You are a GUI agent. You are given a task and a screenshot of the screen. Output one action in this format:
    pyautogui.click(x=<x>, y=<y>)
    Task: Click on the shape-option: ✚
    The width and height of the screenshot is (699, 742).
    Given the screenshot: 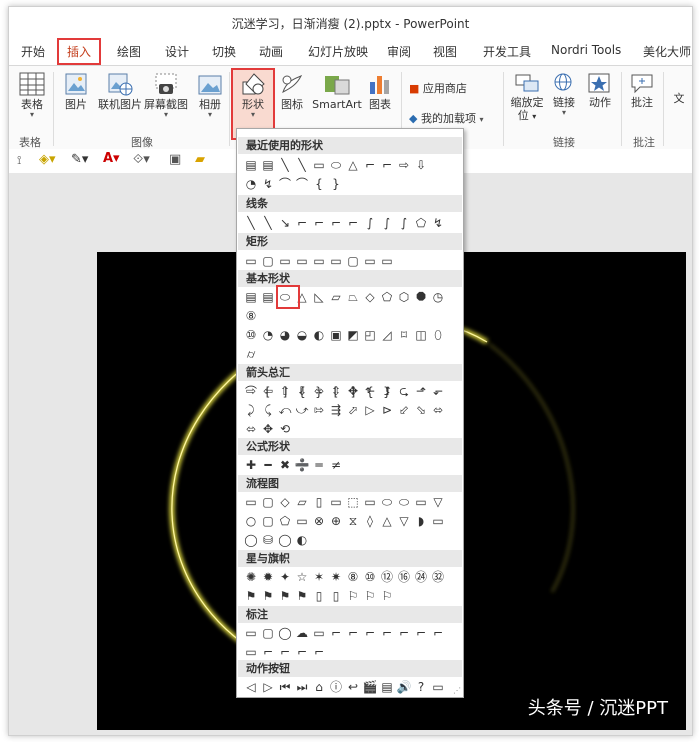 What is the action you would take?
    pyautogui.click(x=251, y=465)
    